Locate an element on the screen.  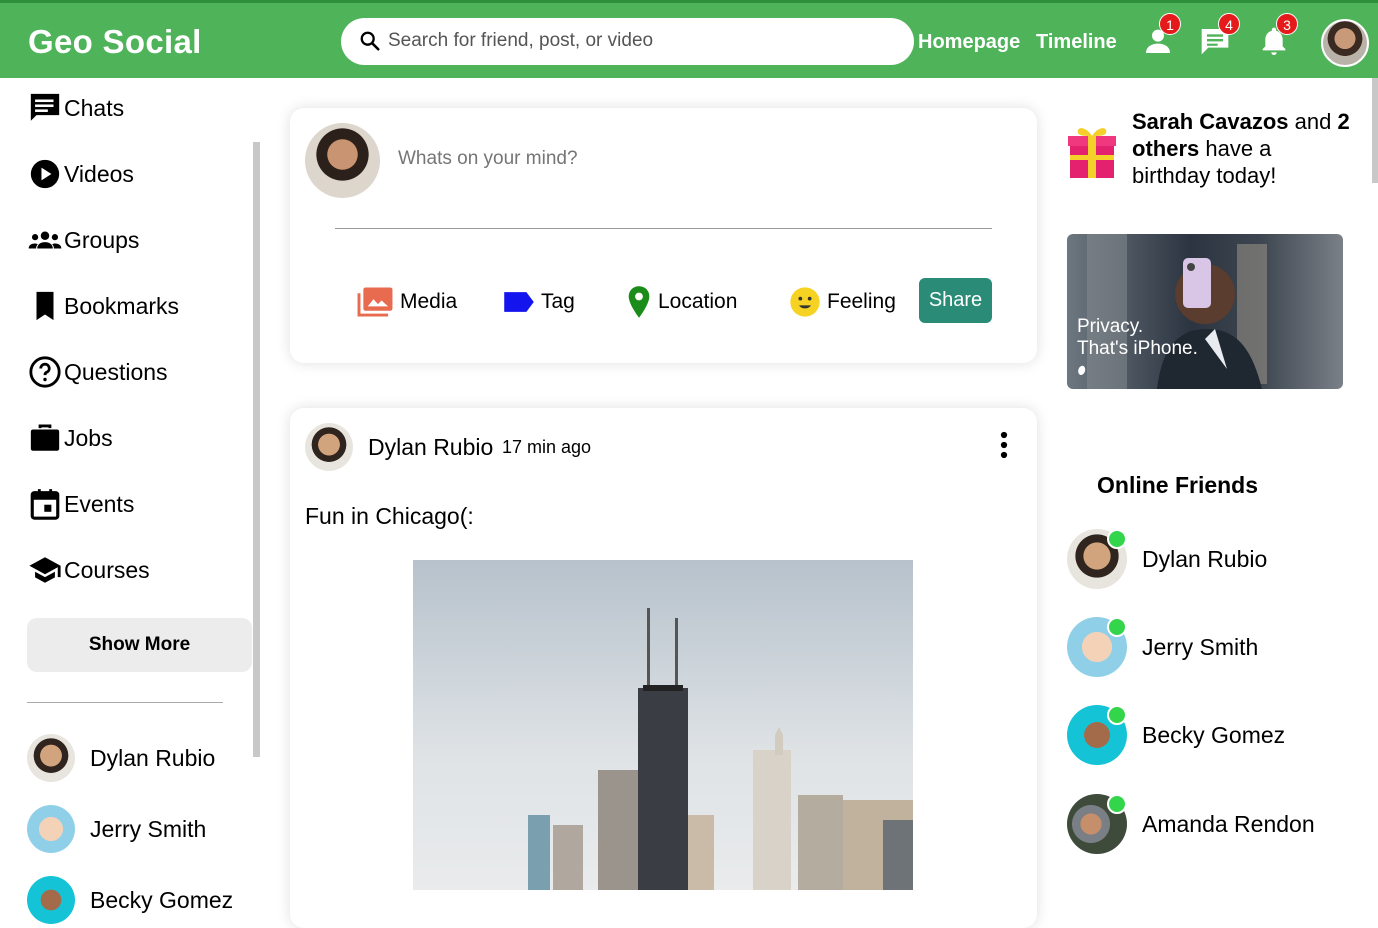
more-options-icon is located at coordinates (1004, 445).